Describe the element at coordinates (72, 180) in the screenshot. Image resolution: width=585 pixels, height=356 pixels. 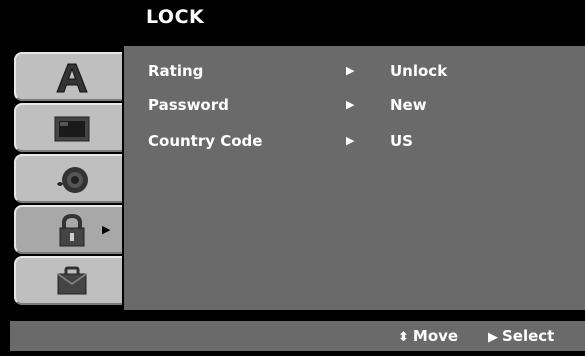
I see `speaker-icon` at that location.